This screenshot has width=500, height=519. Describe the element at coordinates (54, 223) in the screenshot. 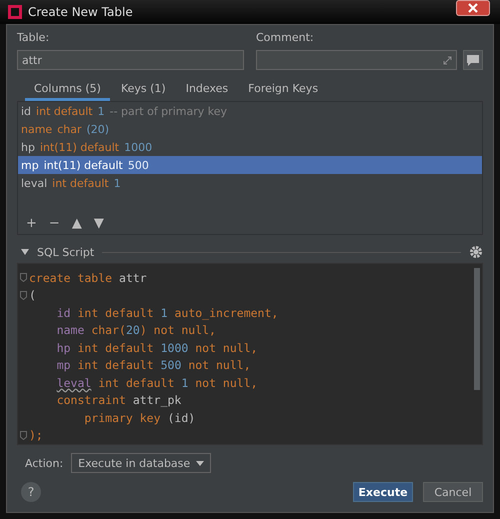

I see `minus-button: −` at that location.